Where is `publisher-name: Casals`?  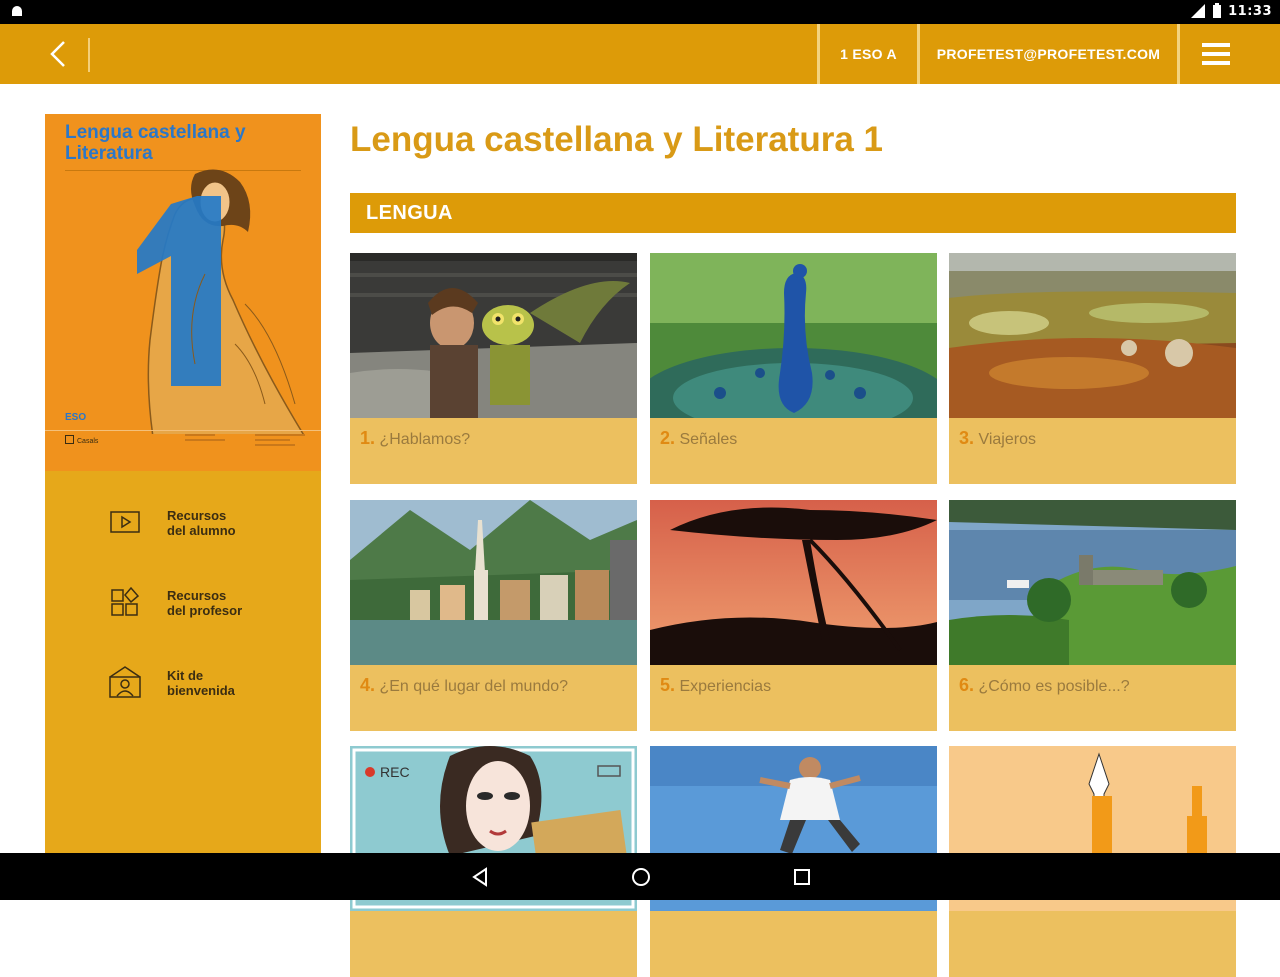 publisher-name: Casals is located at coordinates (88, 441).